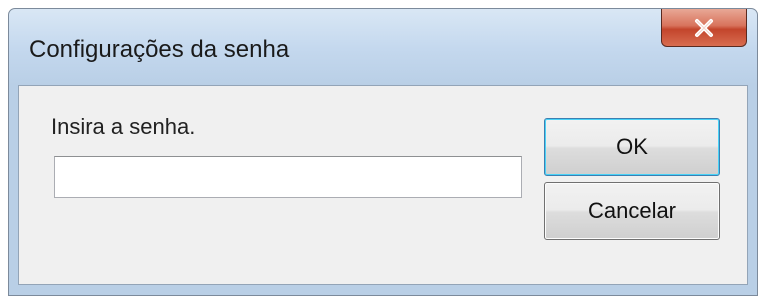  What do you see at coordinates (632, 211) in the screenshot?
I see `cancel-button: Cancelar` at bounding box center [632, 211].